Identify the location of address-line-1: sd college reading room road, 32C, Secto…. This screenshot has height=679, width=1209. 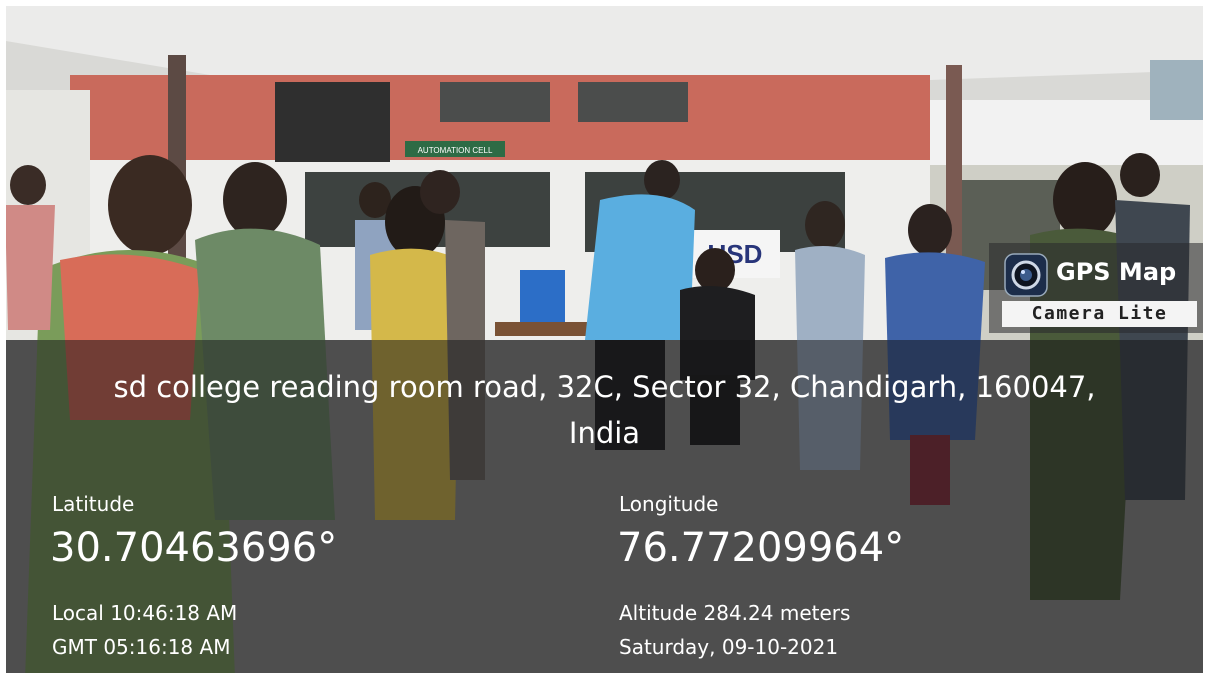
(604, 387).